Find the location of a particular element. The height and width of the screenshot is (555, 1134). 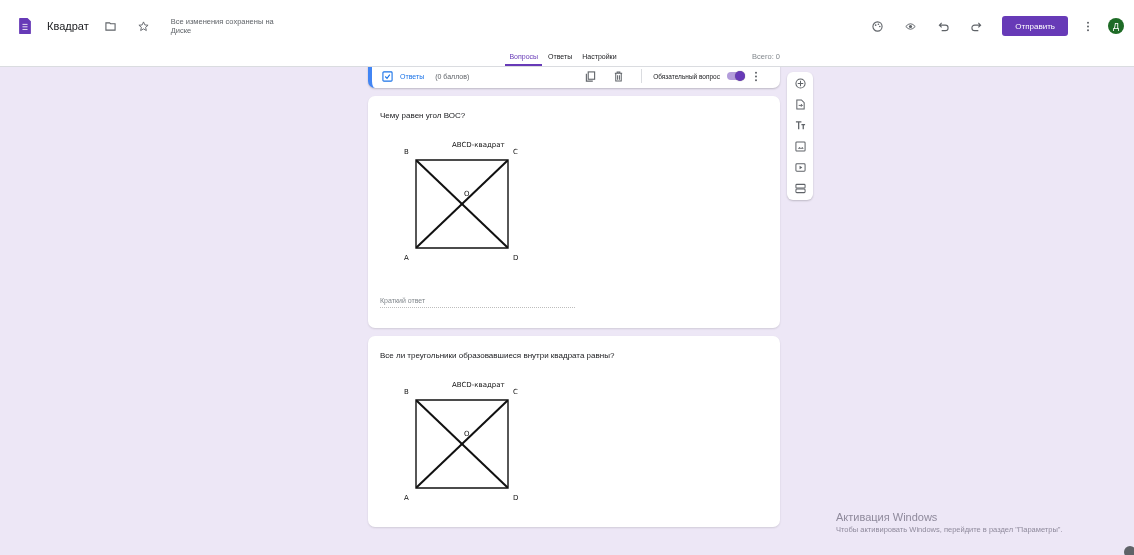

send-button: Отправить is located at coordinates (1035, 26).